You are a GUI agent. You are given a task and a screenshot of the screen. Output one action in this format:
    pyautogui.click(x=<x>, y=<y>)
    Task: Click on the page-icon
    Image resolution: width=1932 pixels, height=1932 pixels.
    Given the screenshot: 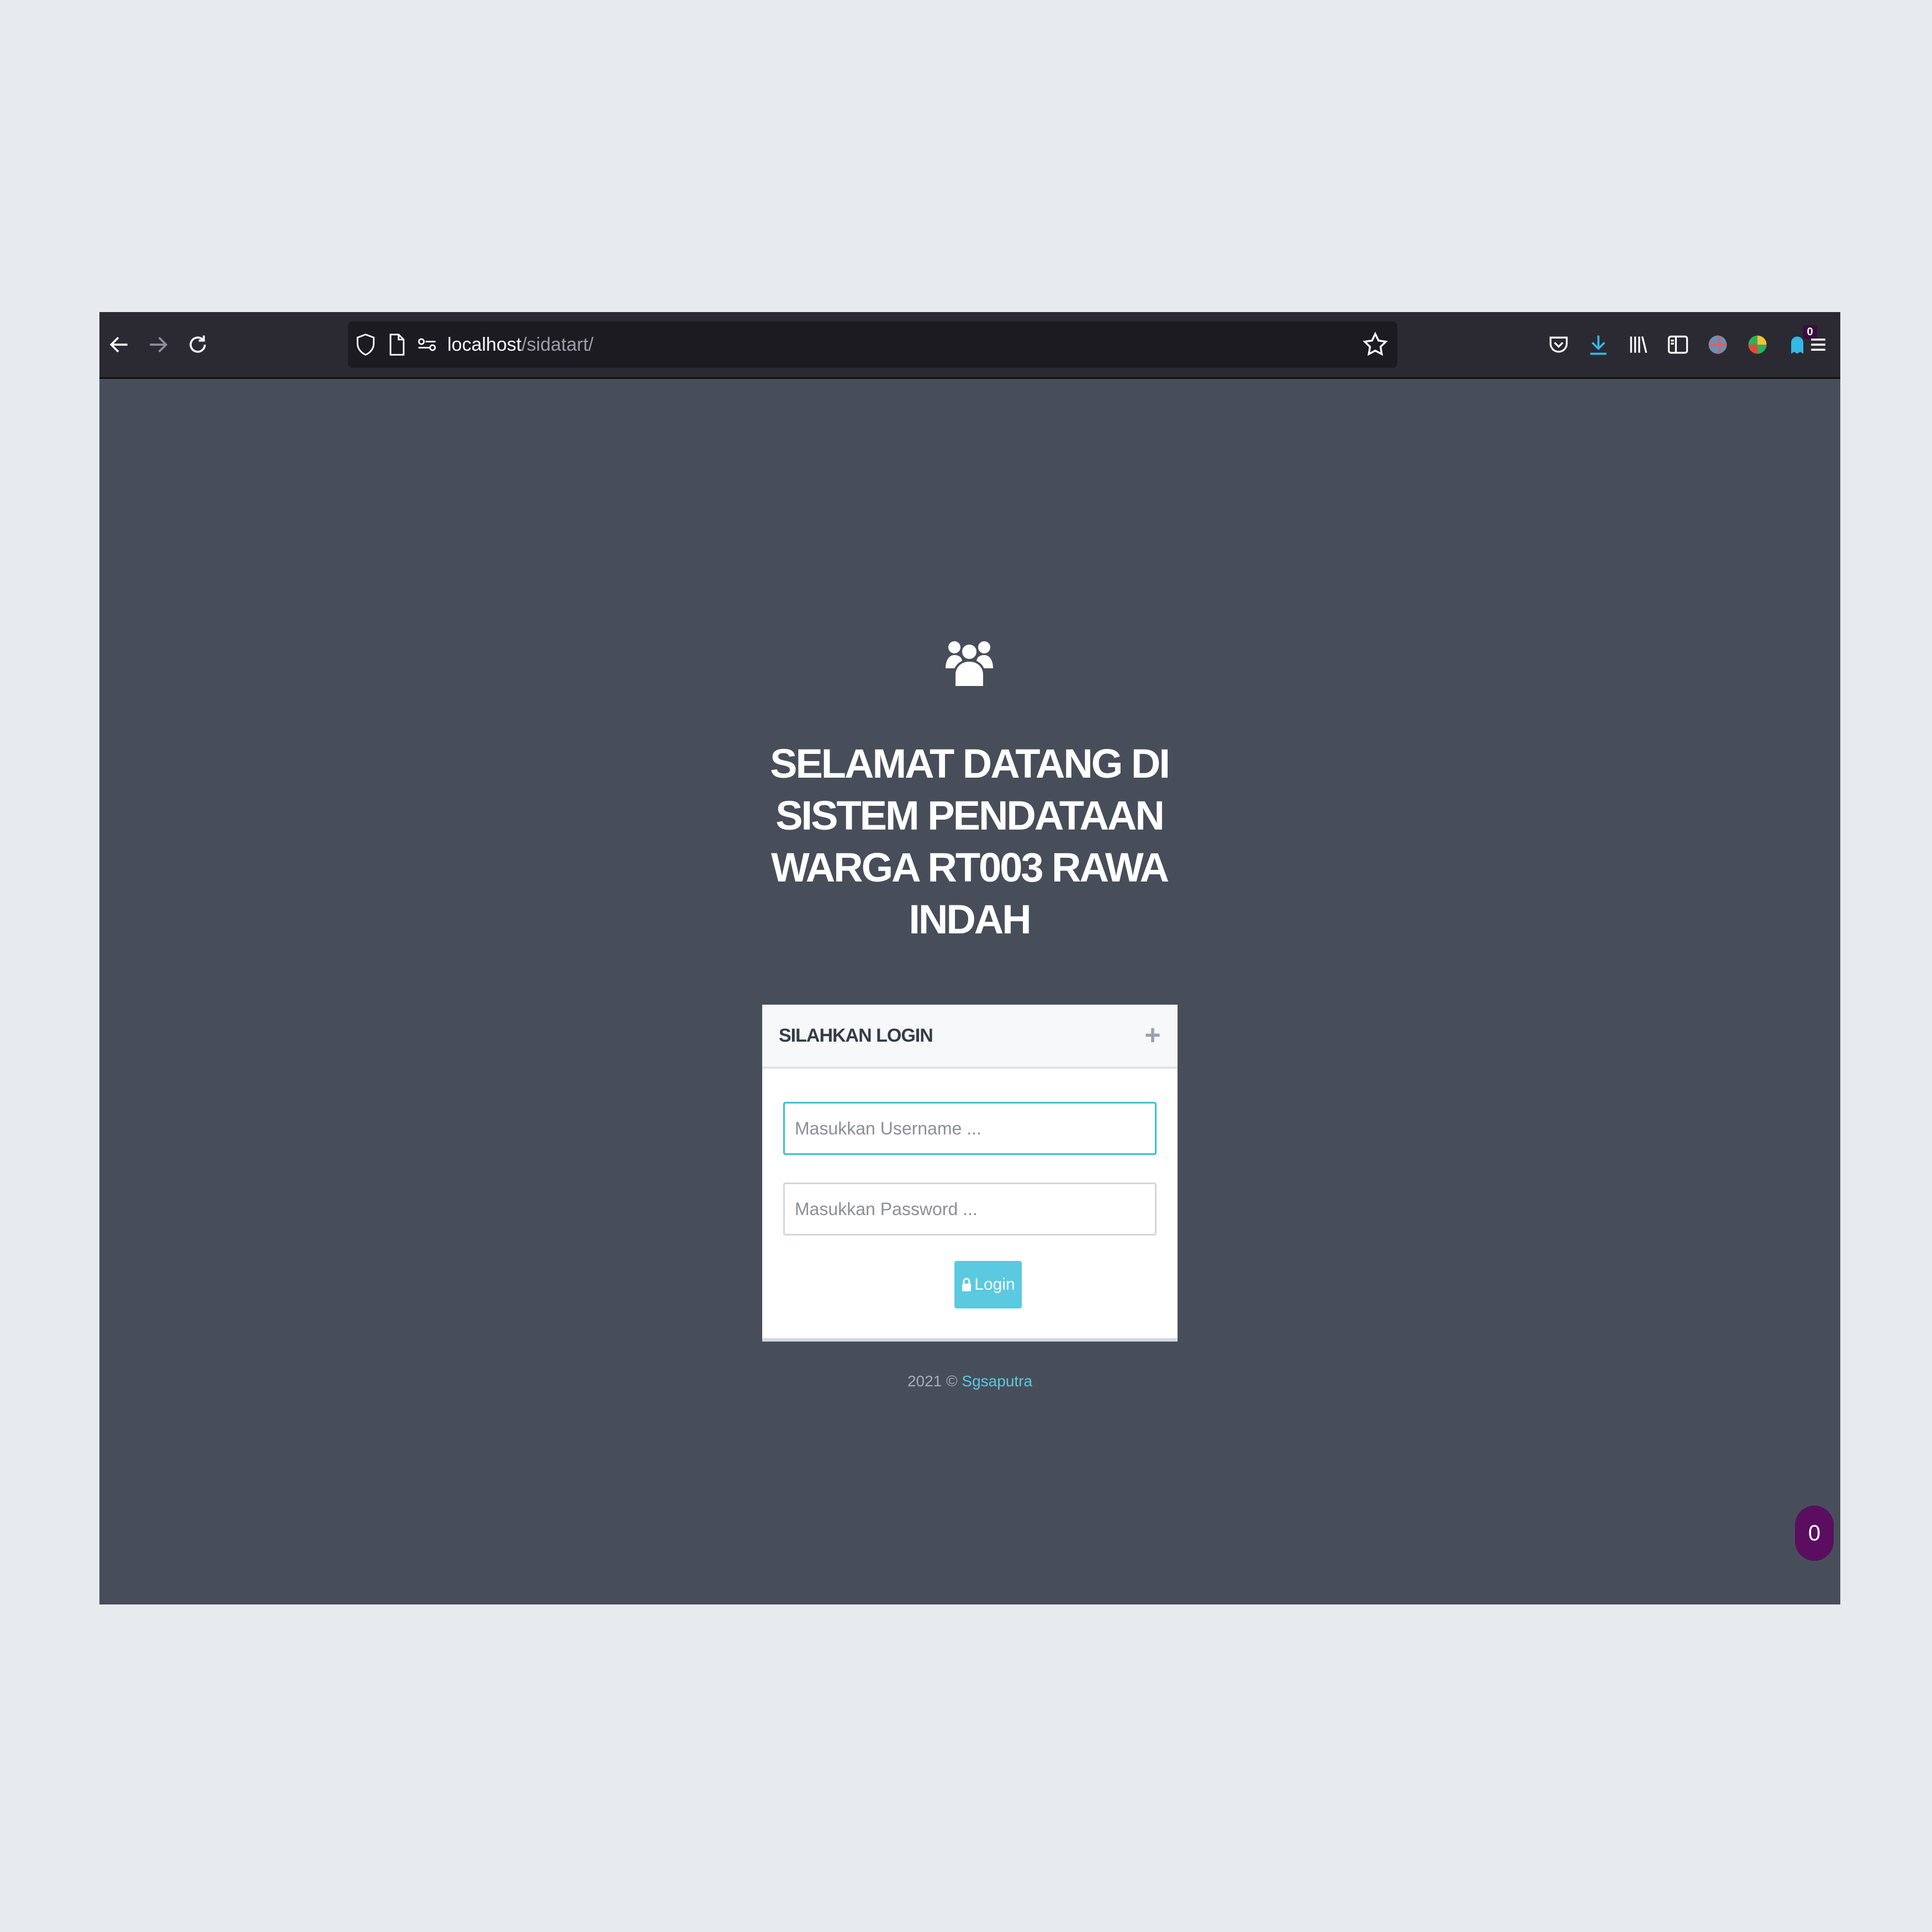 What is the action you would take?
    pyautogui.click(x=396, y=344)
    